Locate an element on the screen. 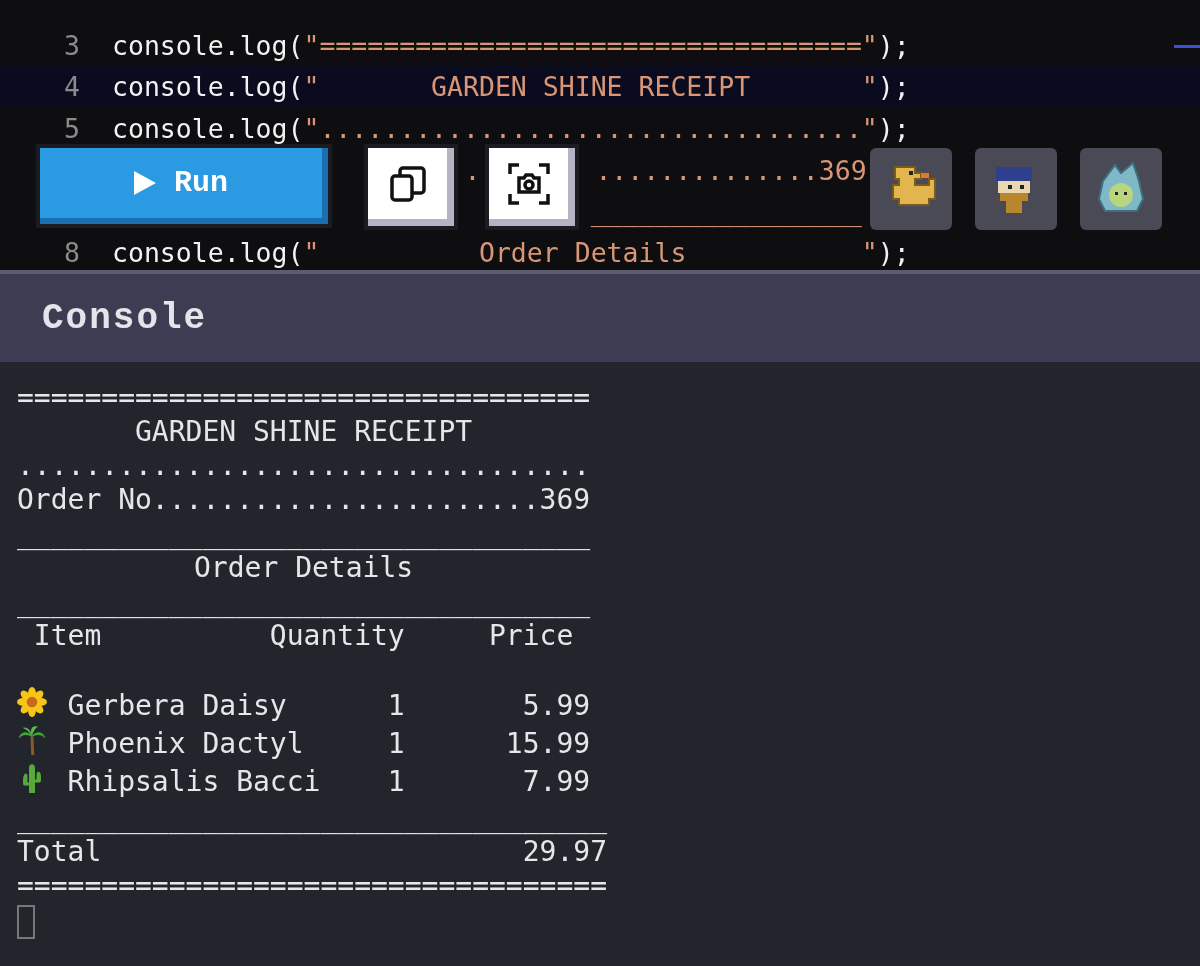  sunflower-icon is located at coordinates (32, 702).